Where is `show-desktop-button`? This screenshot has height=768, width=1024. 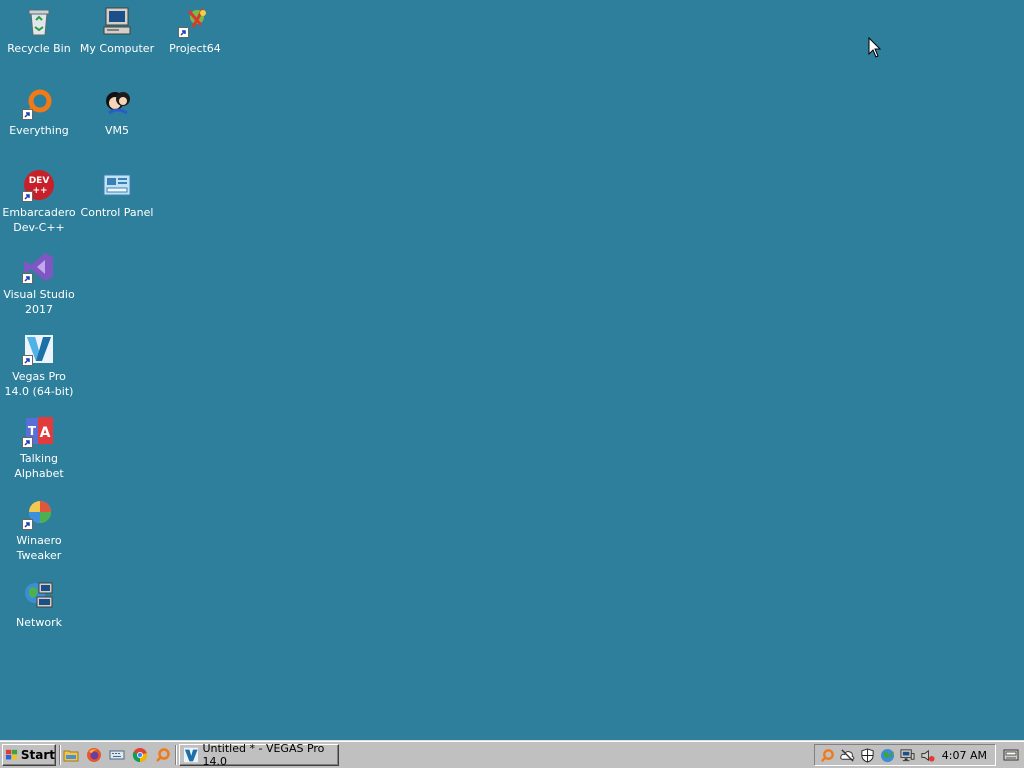
show-desktop-button is located at coordinates (1011, 755).